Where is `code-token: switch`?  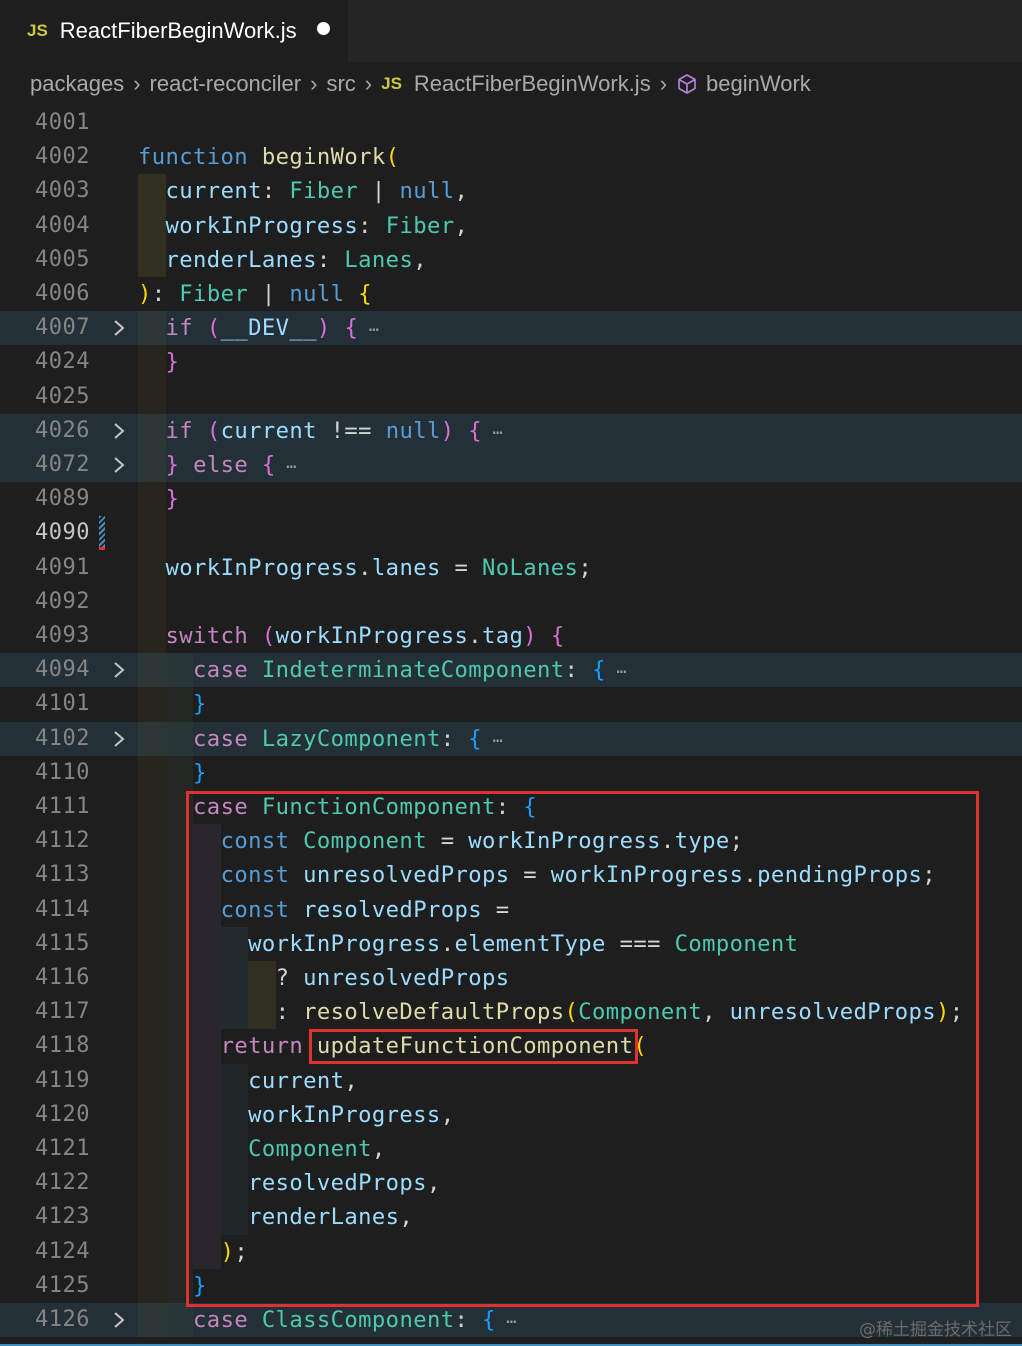
code-token: switch is located at coordinates (207, 636).